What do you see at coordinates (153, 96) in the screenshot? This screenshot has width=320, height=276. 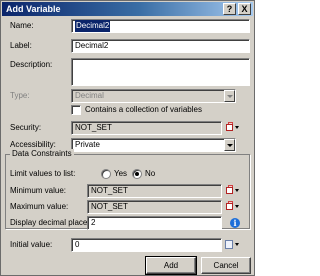 I see `type-dropdown: Decimal` at bounding box center [153, 96].